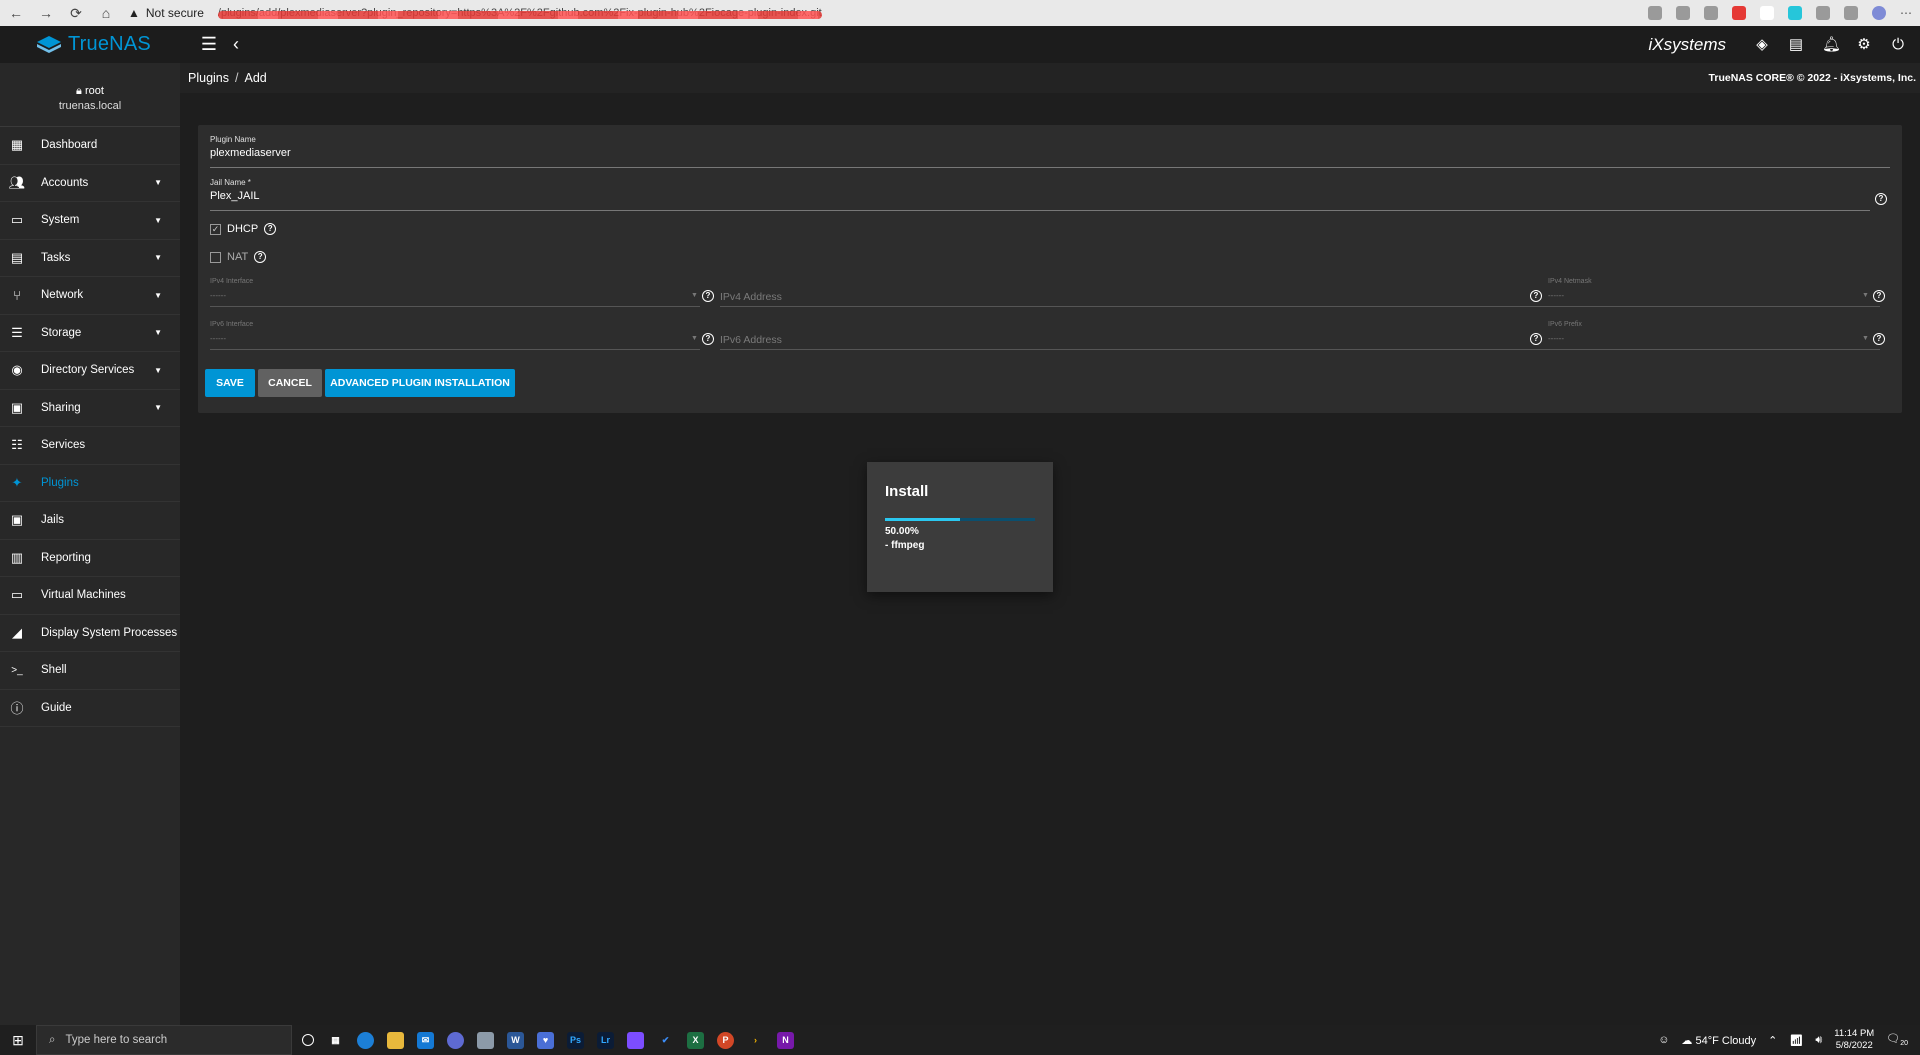  Describe the element at coordinates (208, 78) in the screenshot. I see `breadcrumb-plugins: Plugins` at that location.